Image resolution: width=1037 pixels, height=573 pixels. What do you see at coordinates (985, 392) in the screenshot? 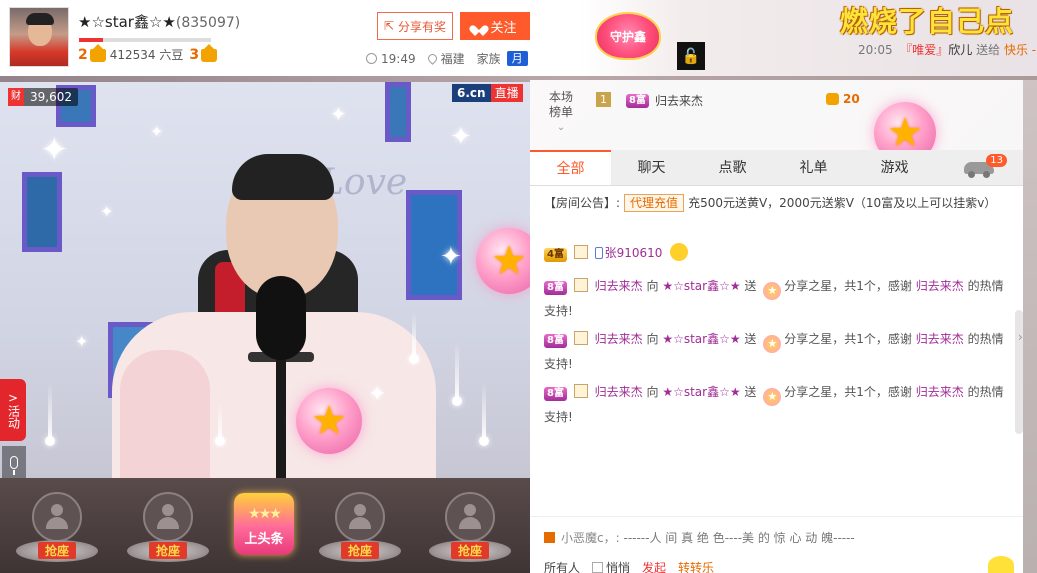
I see `gift-tail: 的热情` at bounding box center [985, 392].